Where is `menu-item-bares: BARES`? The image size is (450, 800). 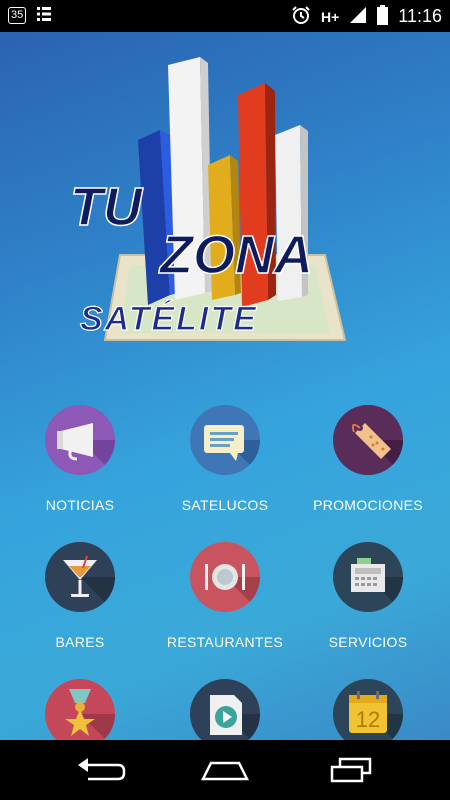
menu-item-bares: BARES is located at coordinates (80, 591).